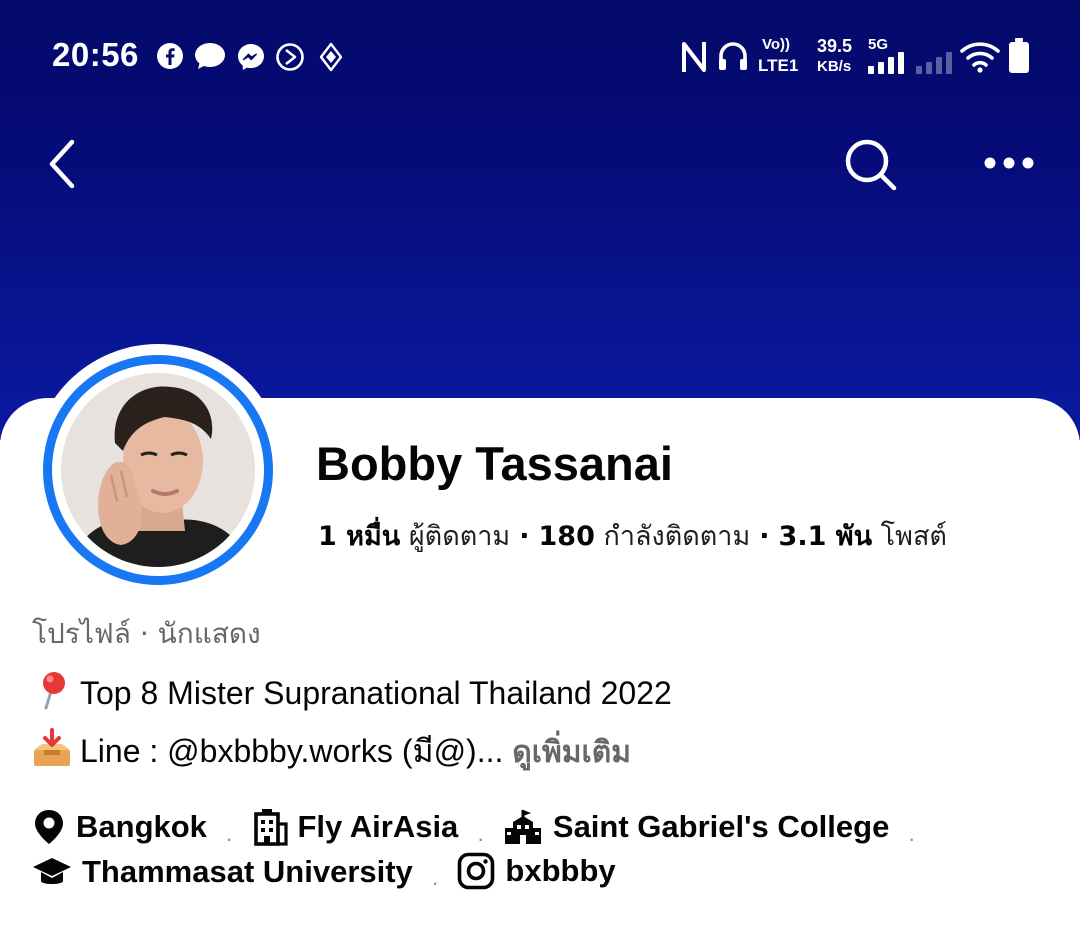 This screenshot has height=944, width=1080. Describe the element at coordinates (95, 54) in the screenshot. I see `status-time: 20:56` at that location.